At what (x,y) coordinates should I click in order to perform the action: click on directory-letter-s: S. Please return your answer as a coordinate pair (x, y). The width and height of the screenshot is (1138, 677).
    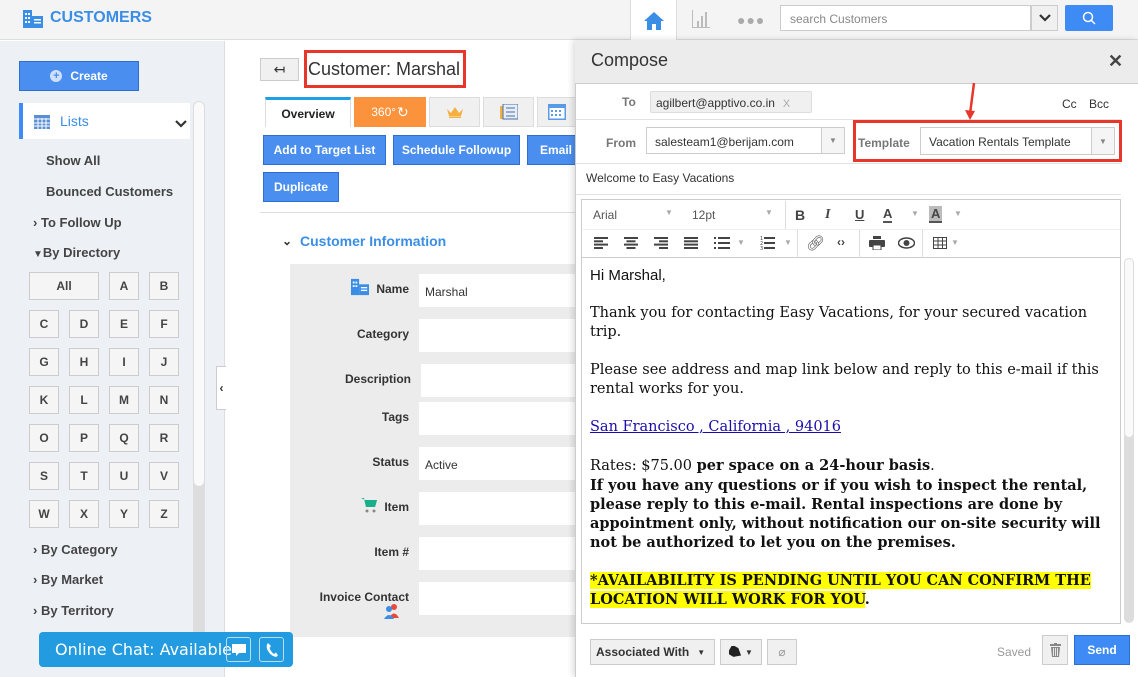
    Looking at the image, I should click on (44, 476).